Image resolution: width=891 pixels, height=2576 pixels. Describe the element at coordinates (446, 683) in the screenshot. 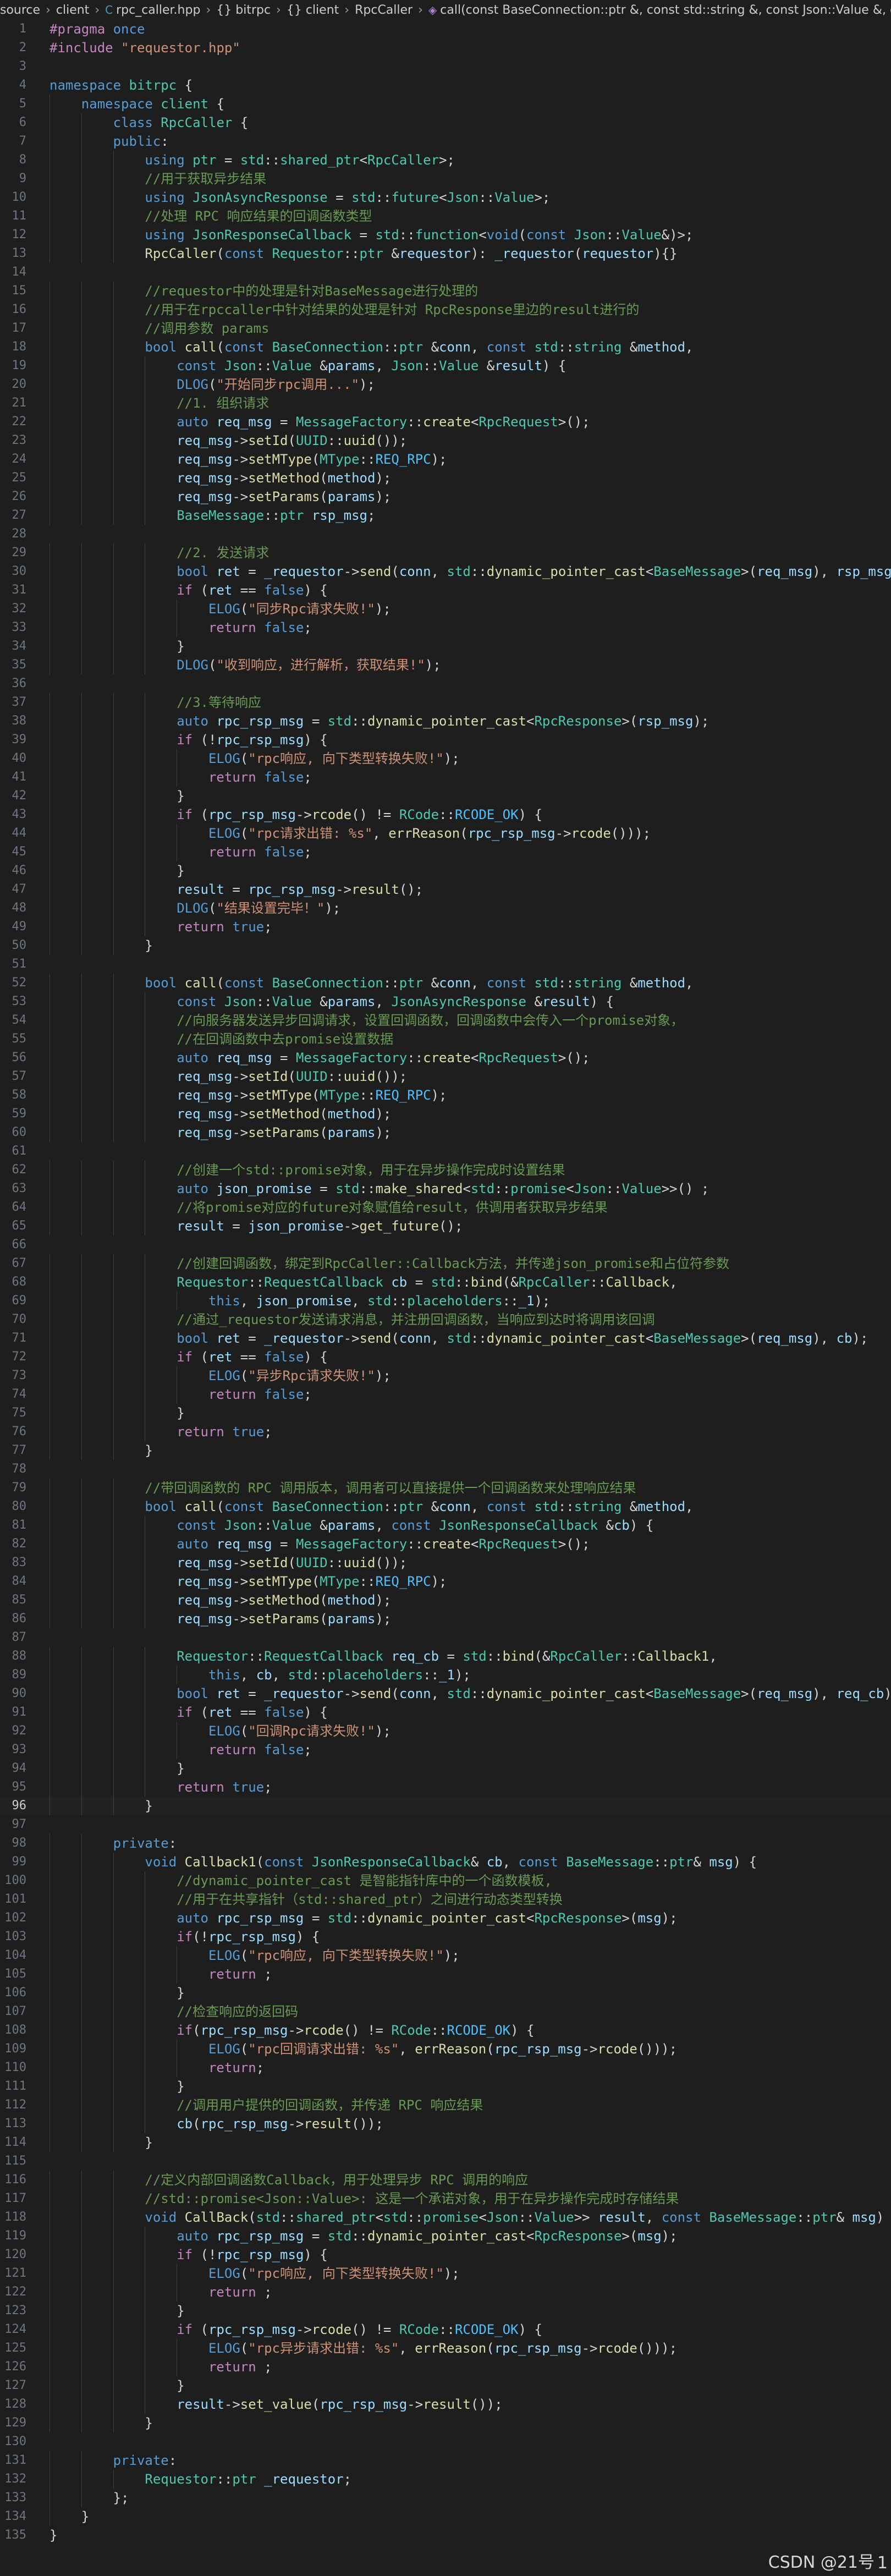

I see `code-line: 36` at that location.